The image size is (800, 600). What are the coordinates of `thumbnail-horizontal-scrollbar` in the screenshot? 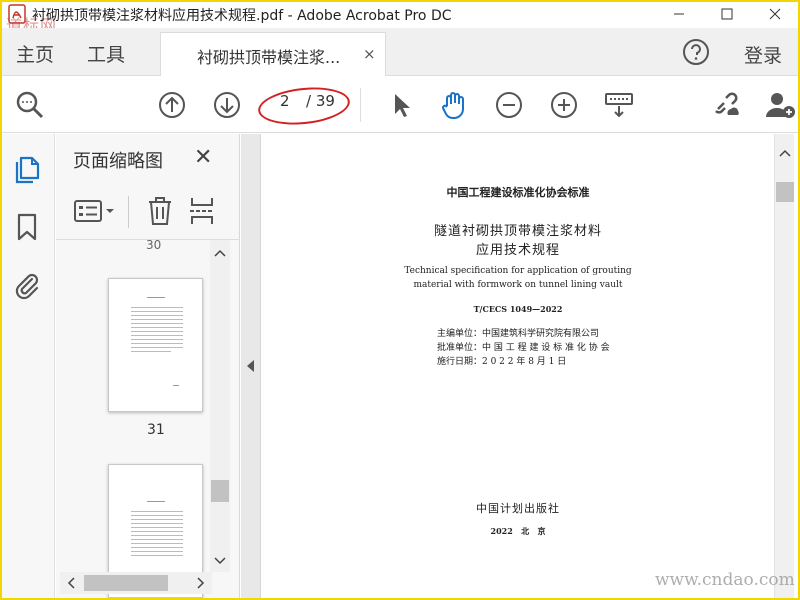 It's located at (136, 583).